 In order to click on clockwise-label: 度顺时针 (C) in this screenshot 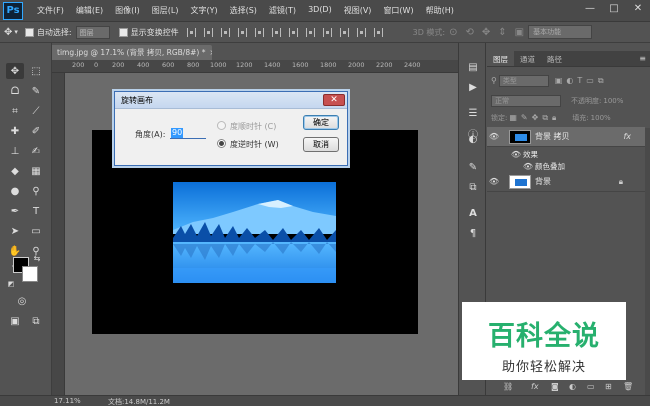, I will do `click(253, 126)`.